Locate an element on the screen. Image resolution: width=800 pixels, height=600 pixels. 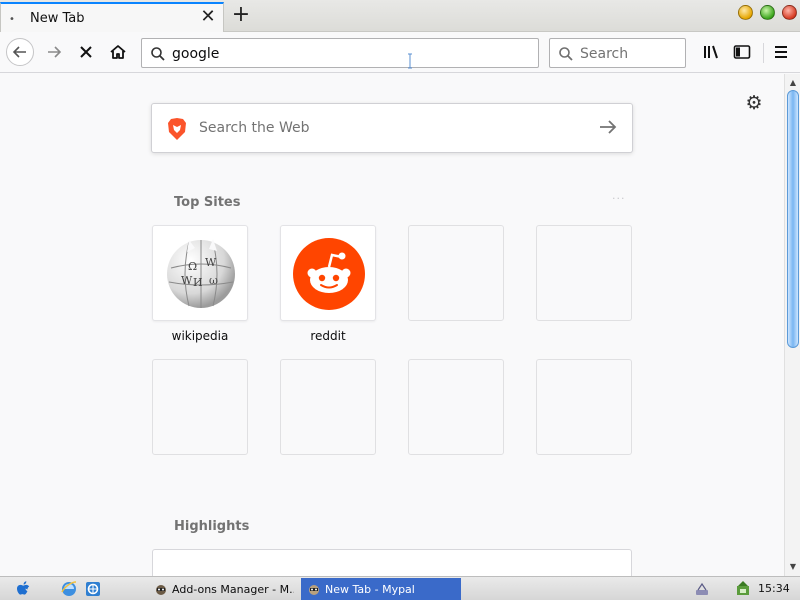
navigation-toolbar: google Search is located at coordinates (400, 53).